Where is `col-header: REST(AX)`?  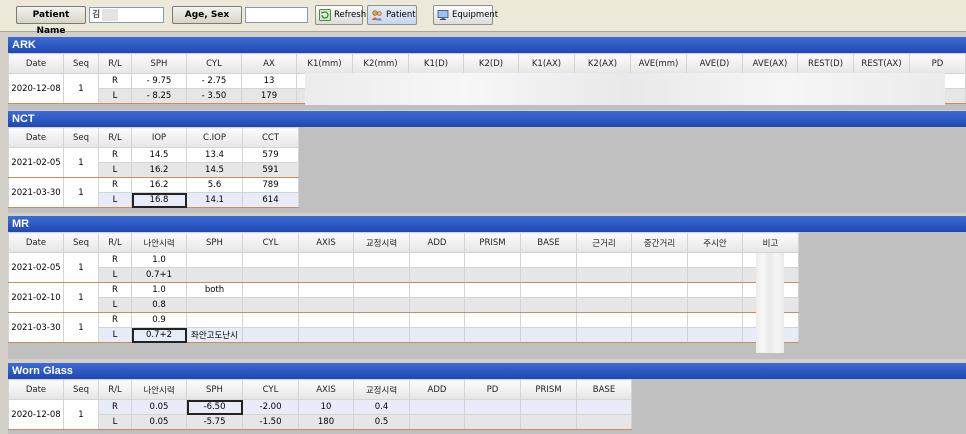 col-header: REST(AX) is located at coordinates (881, 63).